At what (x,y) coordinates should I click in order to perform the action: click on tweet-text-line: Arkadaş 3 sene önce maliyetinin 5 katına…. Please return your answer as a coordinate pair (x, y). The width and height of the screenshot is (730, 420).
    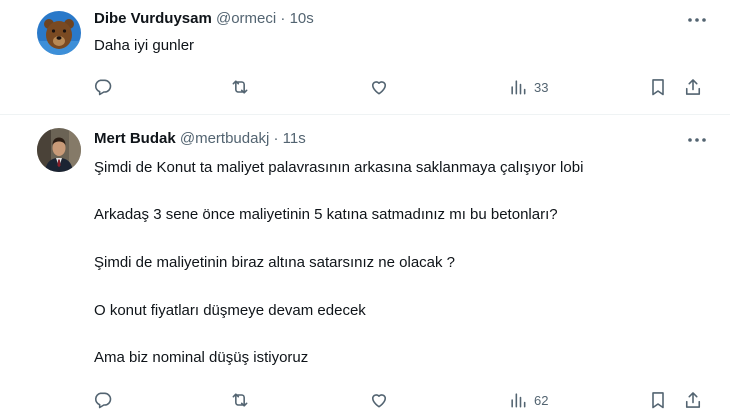
    Looking at the image, I should click on (326, 214).